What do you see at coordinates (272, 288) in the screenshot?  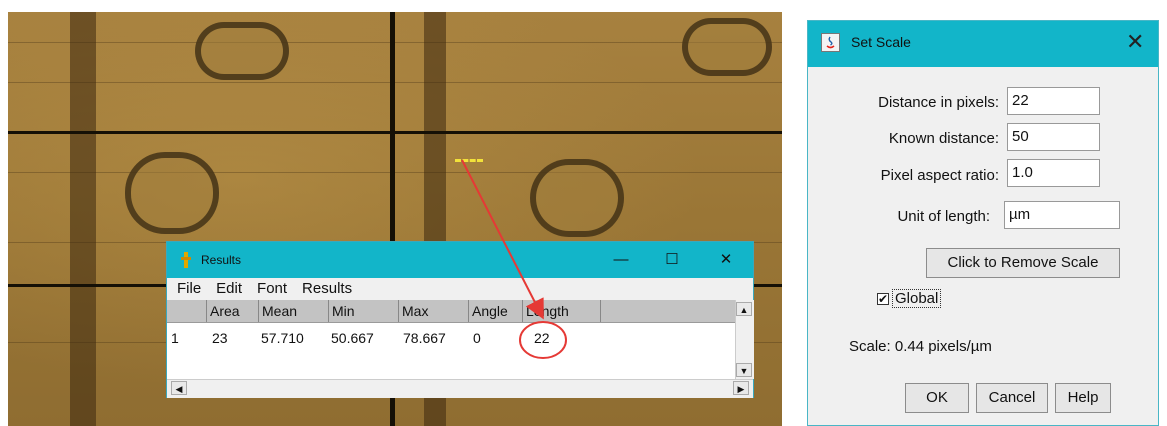 I see `menu-font: Font` at bounding box center [272, 288].